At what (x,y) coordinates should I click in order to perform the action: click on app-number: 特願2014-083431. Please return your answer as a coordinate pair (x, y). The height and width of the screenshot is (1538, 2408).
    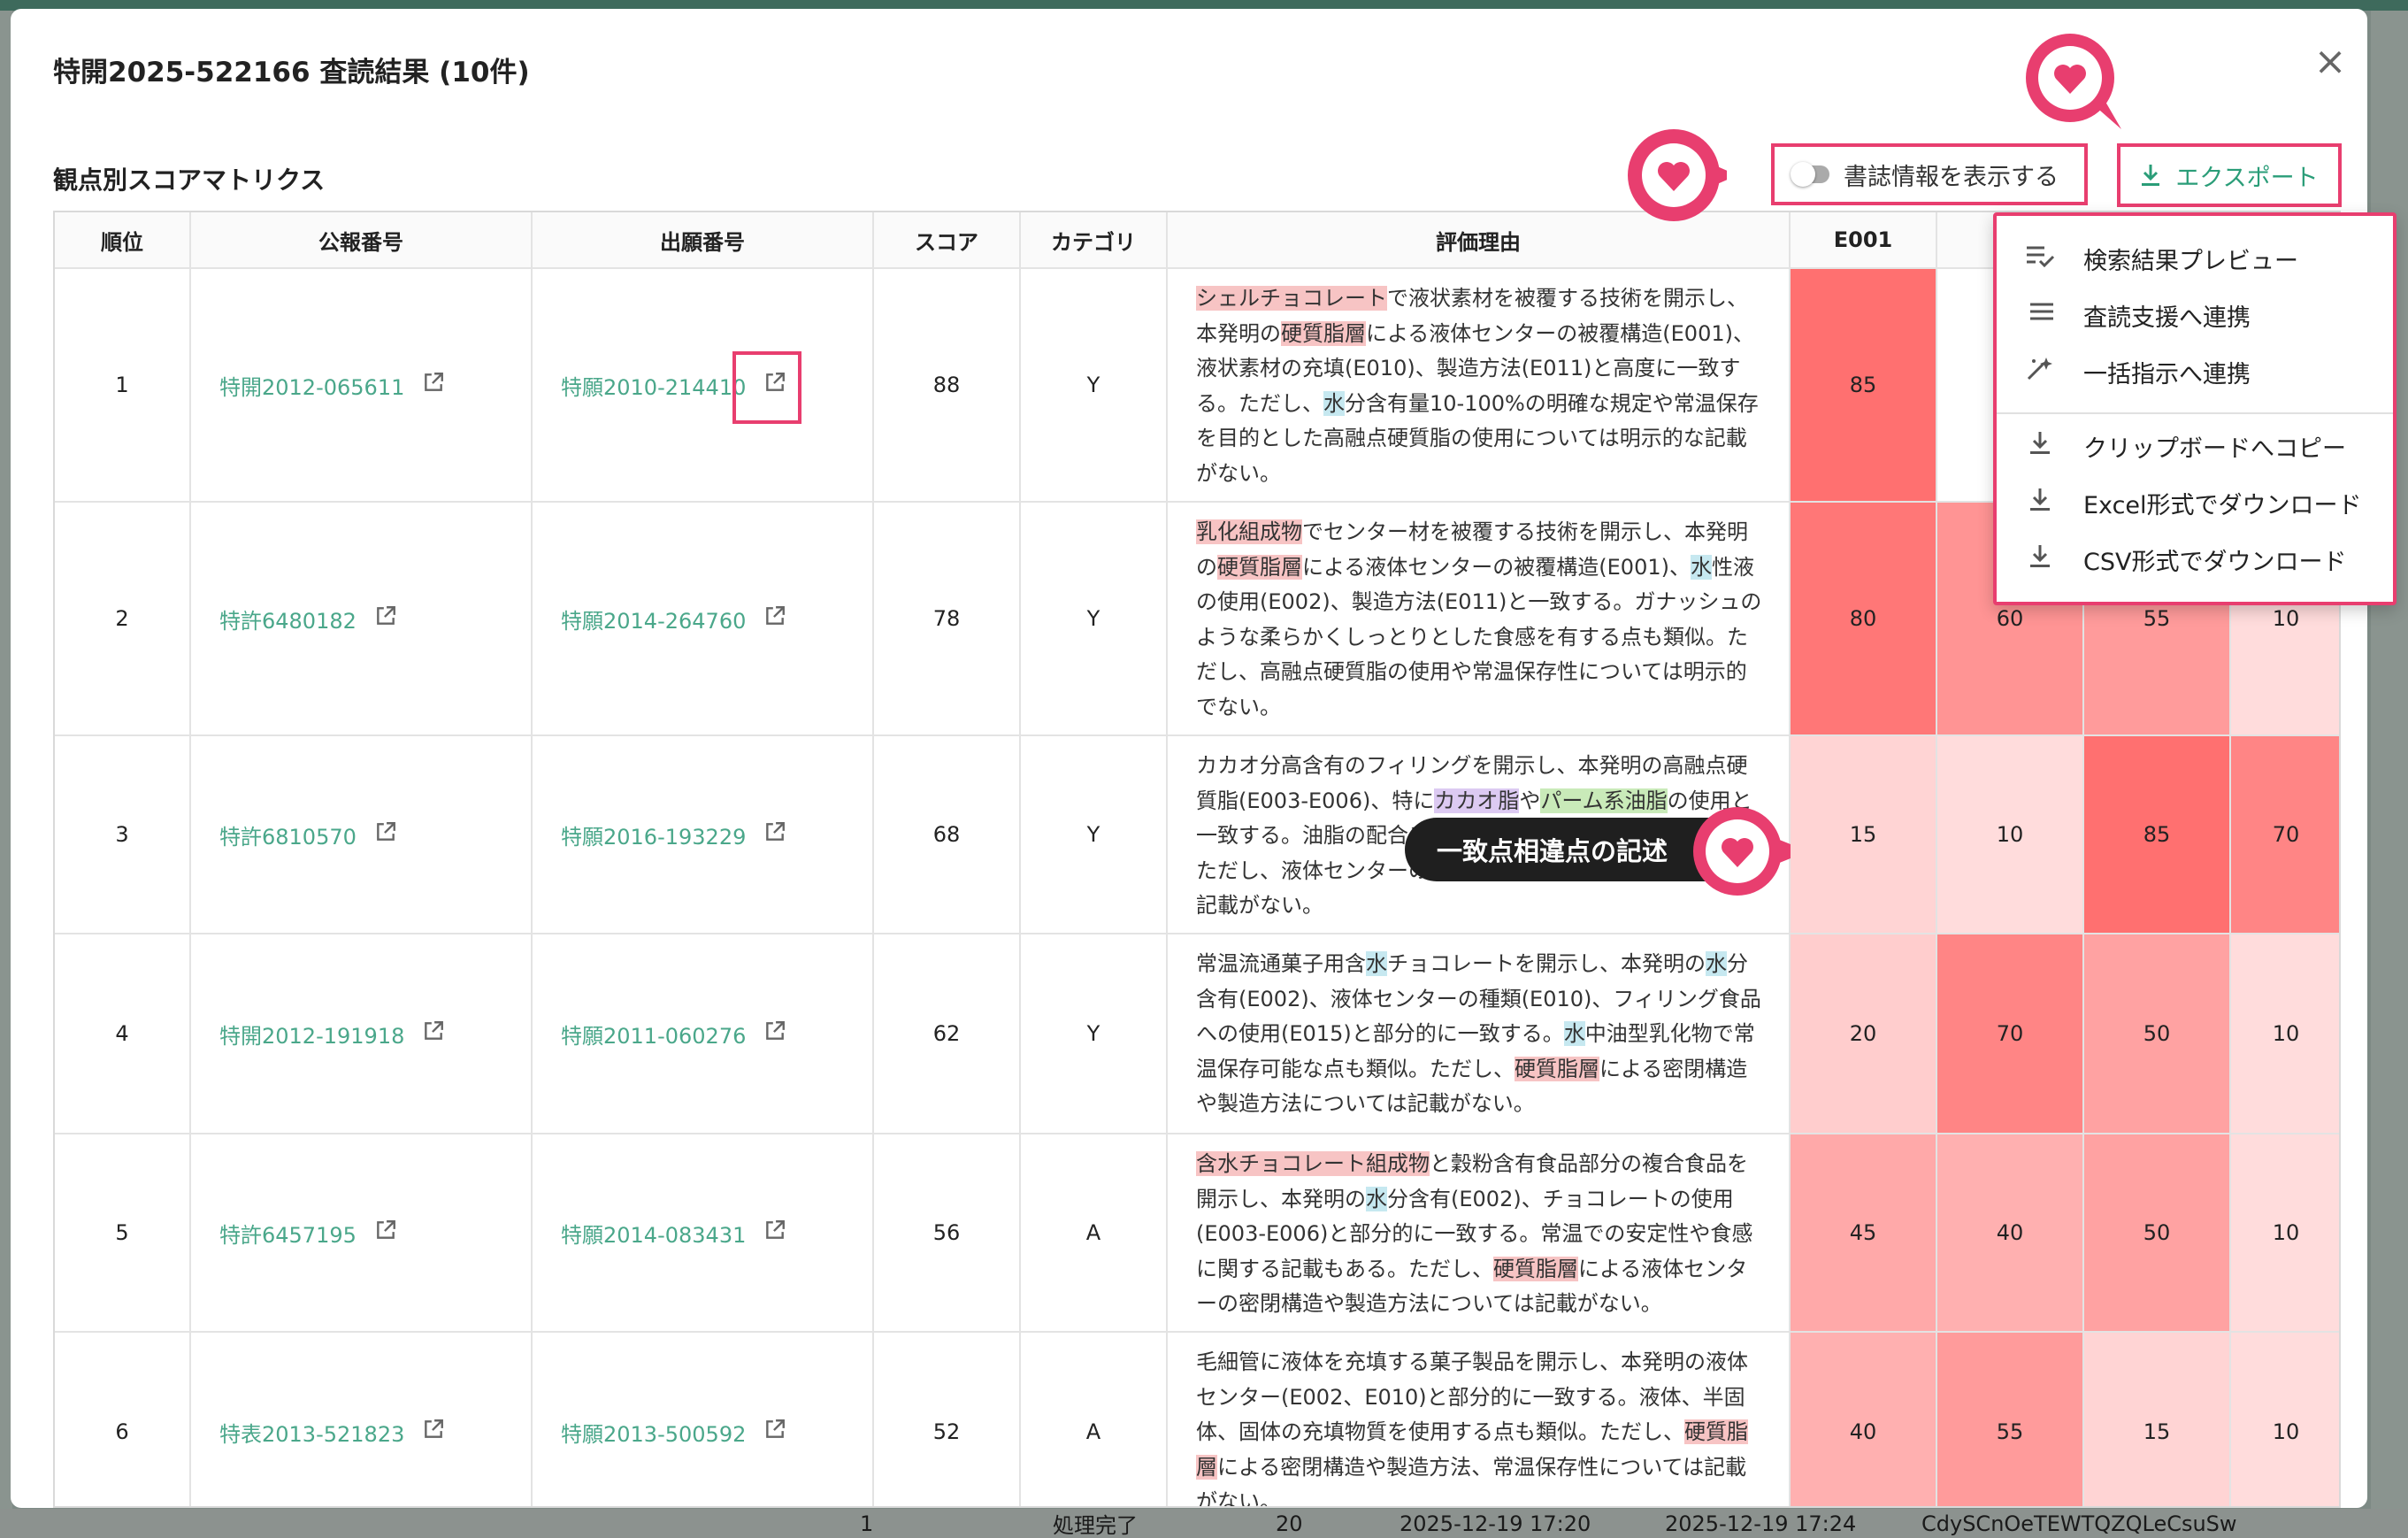
    Looking at the image, I should click on (653, 1233).